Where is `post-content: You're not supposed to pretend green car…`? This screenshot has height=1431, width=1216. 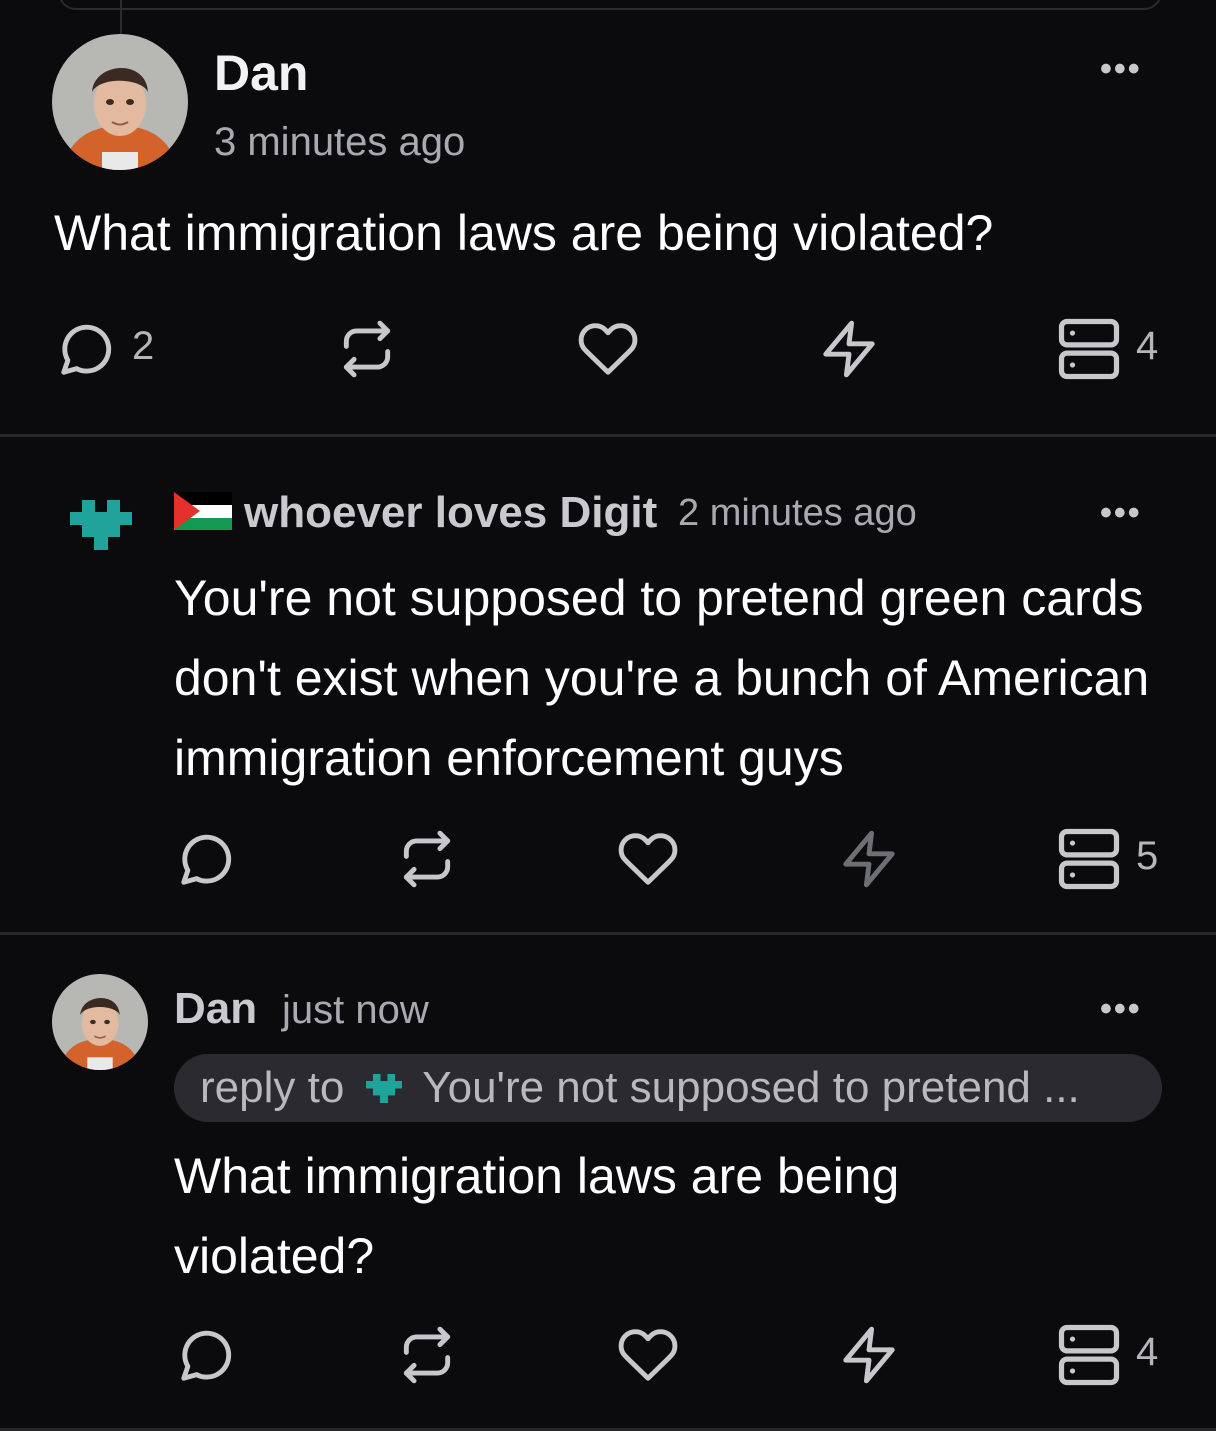
post-content: You're not supposed to pretend green car… is located at coordinates (662, 678).